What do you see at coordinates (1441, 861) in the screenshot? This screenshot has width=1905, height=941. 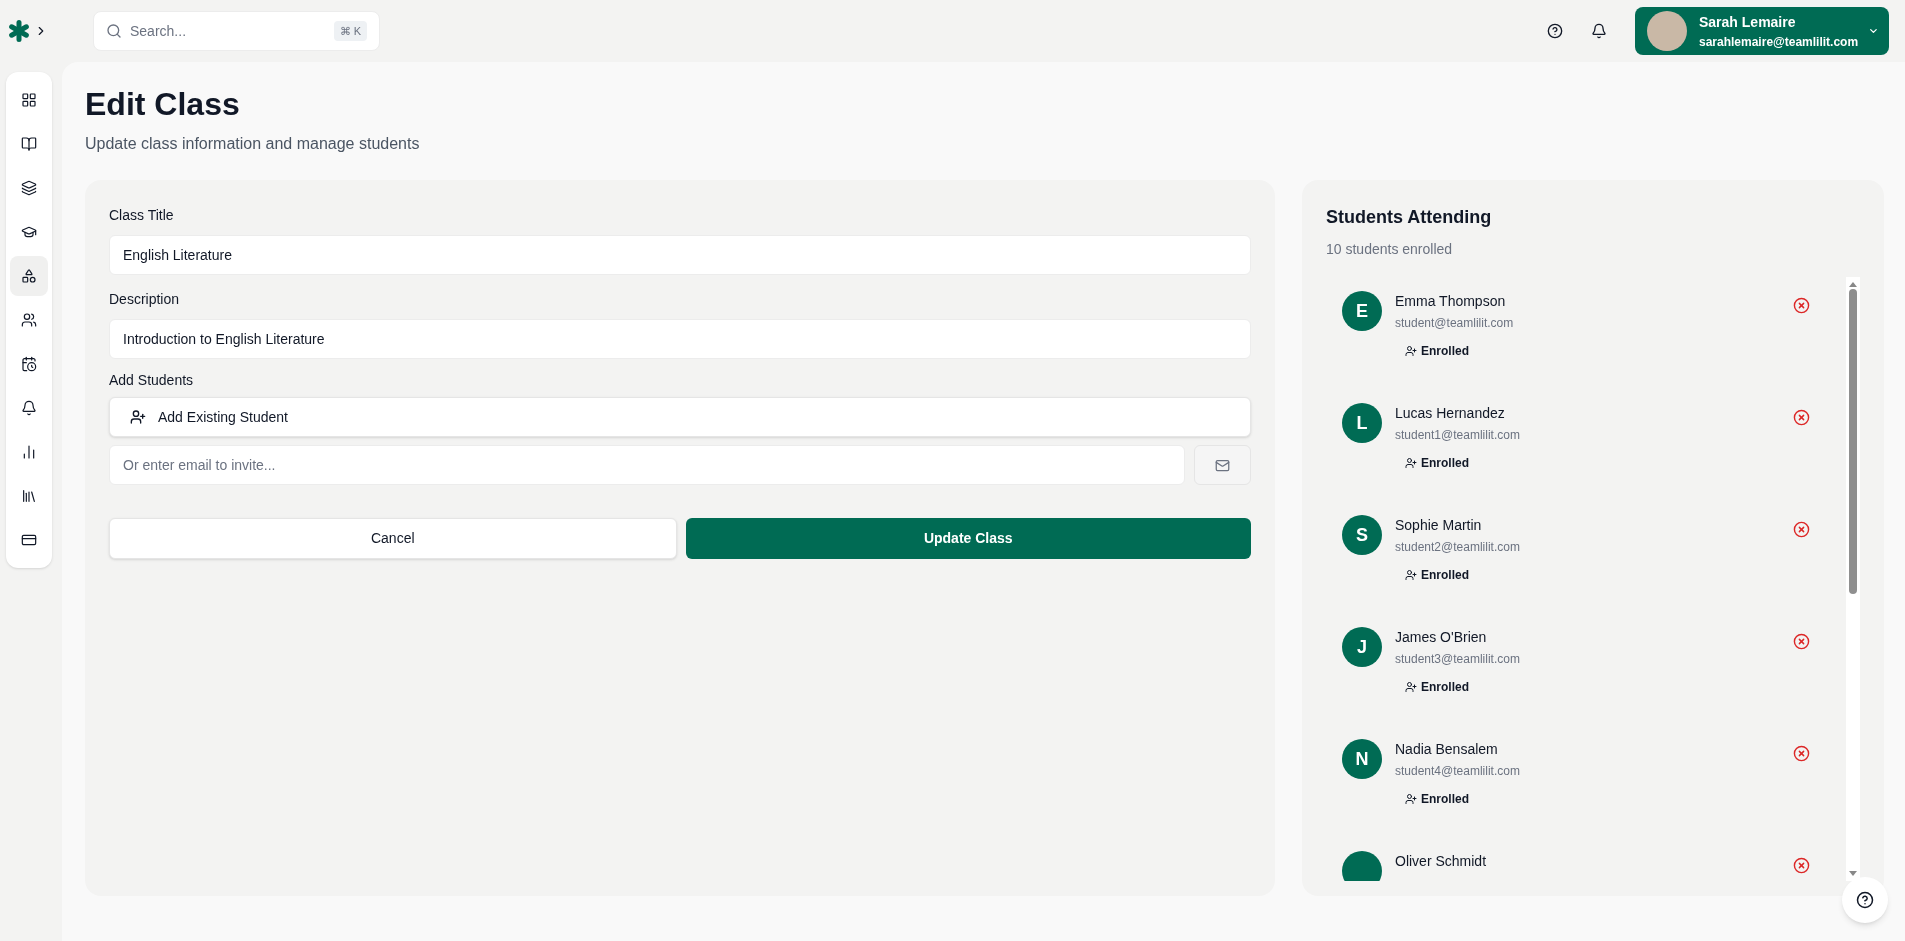 I see `student-name: Oliver Schmidt` at bounding box center [1441, 861].